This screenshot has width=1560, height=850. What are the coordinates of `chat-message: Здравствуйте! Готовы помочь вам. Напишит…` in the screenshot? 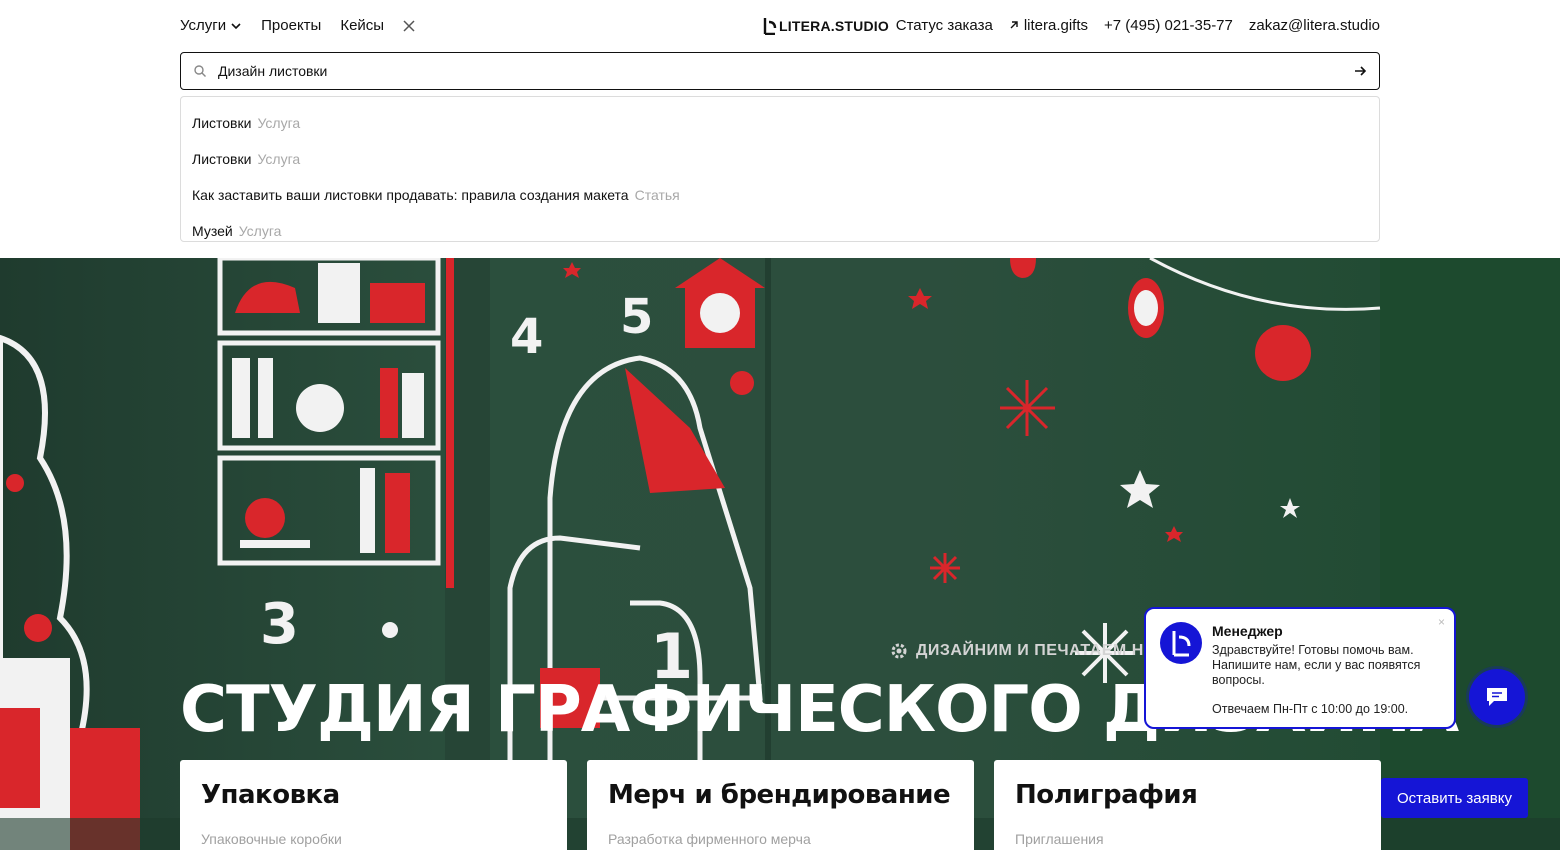 It's located at (1316, 665).